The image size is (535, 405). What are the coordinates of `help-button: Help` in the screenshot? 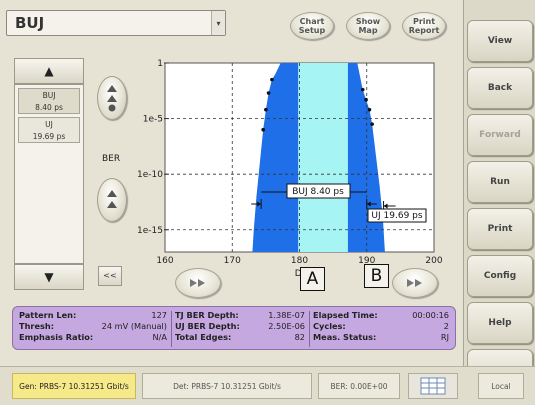 It's located at (500, 323).